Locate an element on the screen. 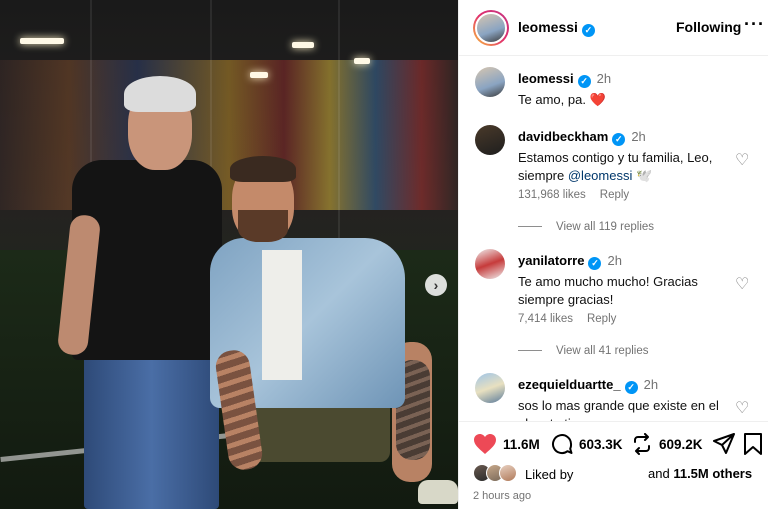 The image size is (768, 509). mention-link: @leomessi is located at coordinates (600, 175).